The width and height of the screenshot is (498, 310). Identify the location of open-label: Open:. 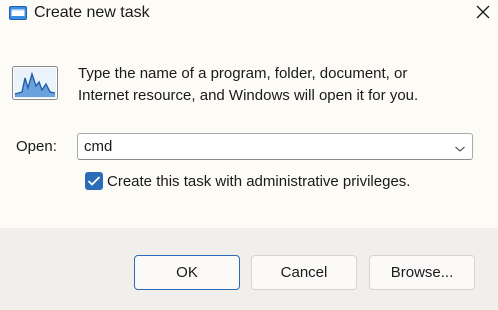
(36, 146).